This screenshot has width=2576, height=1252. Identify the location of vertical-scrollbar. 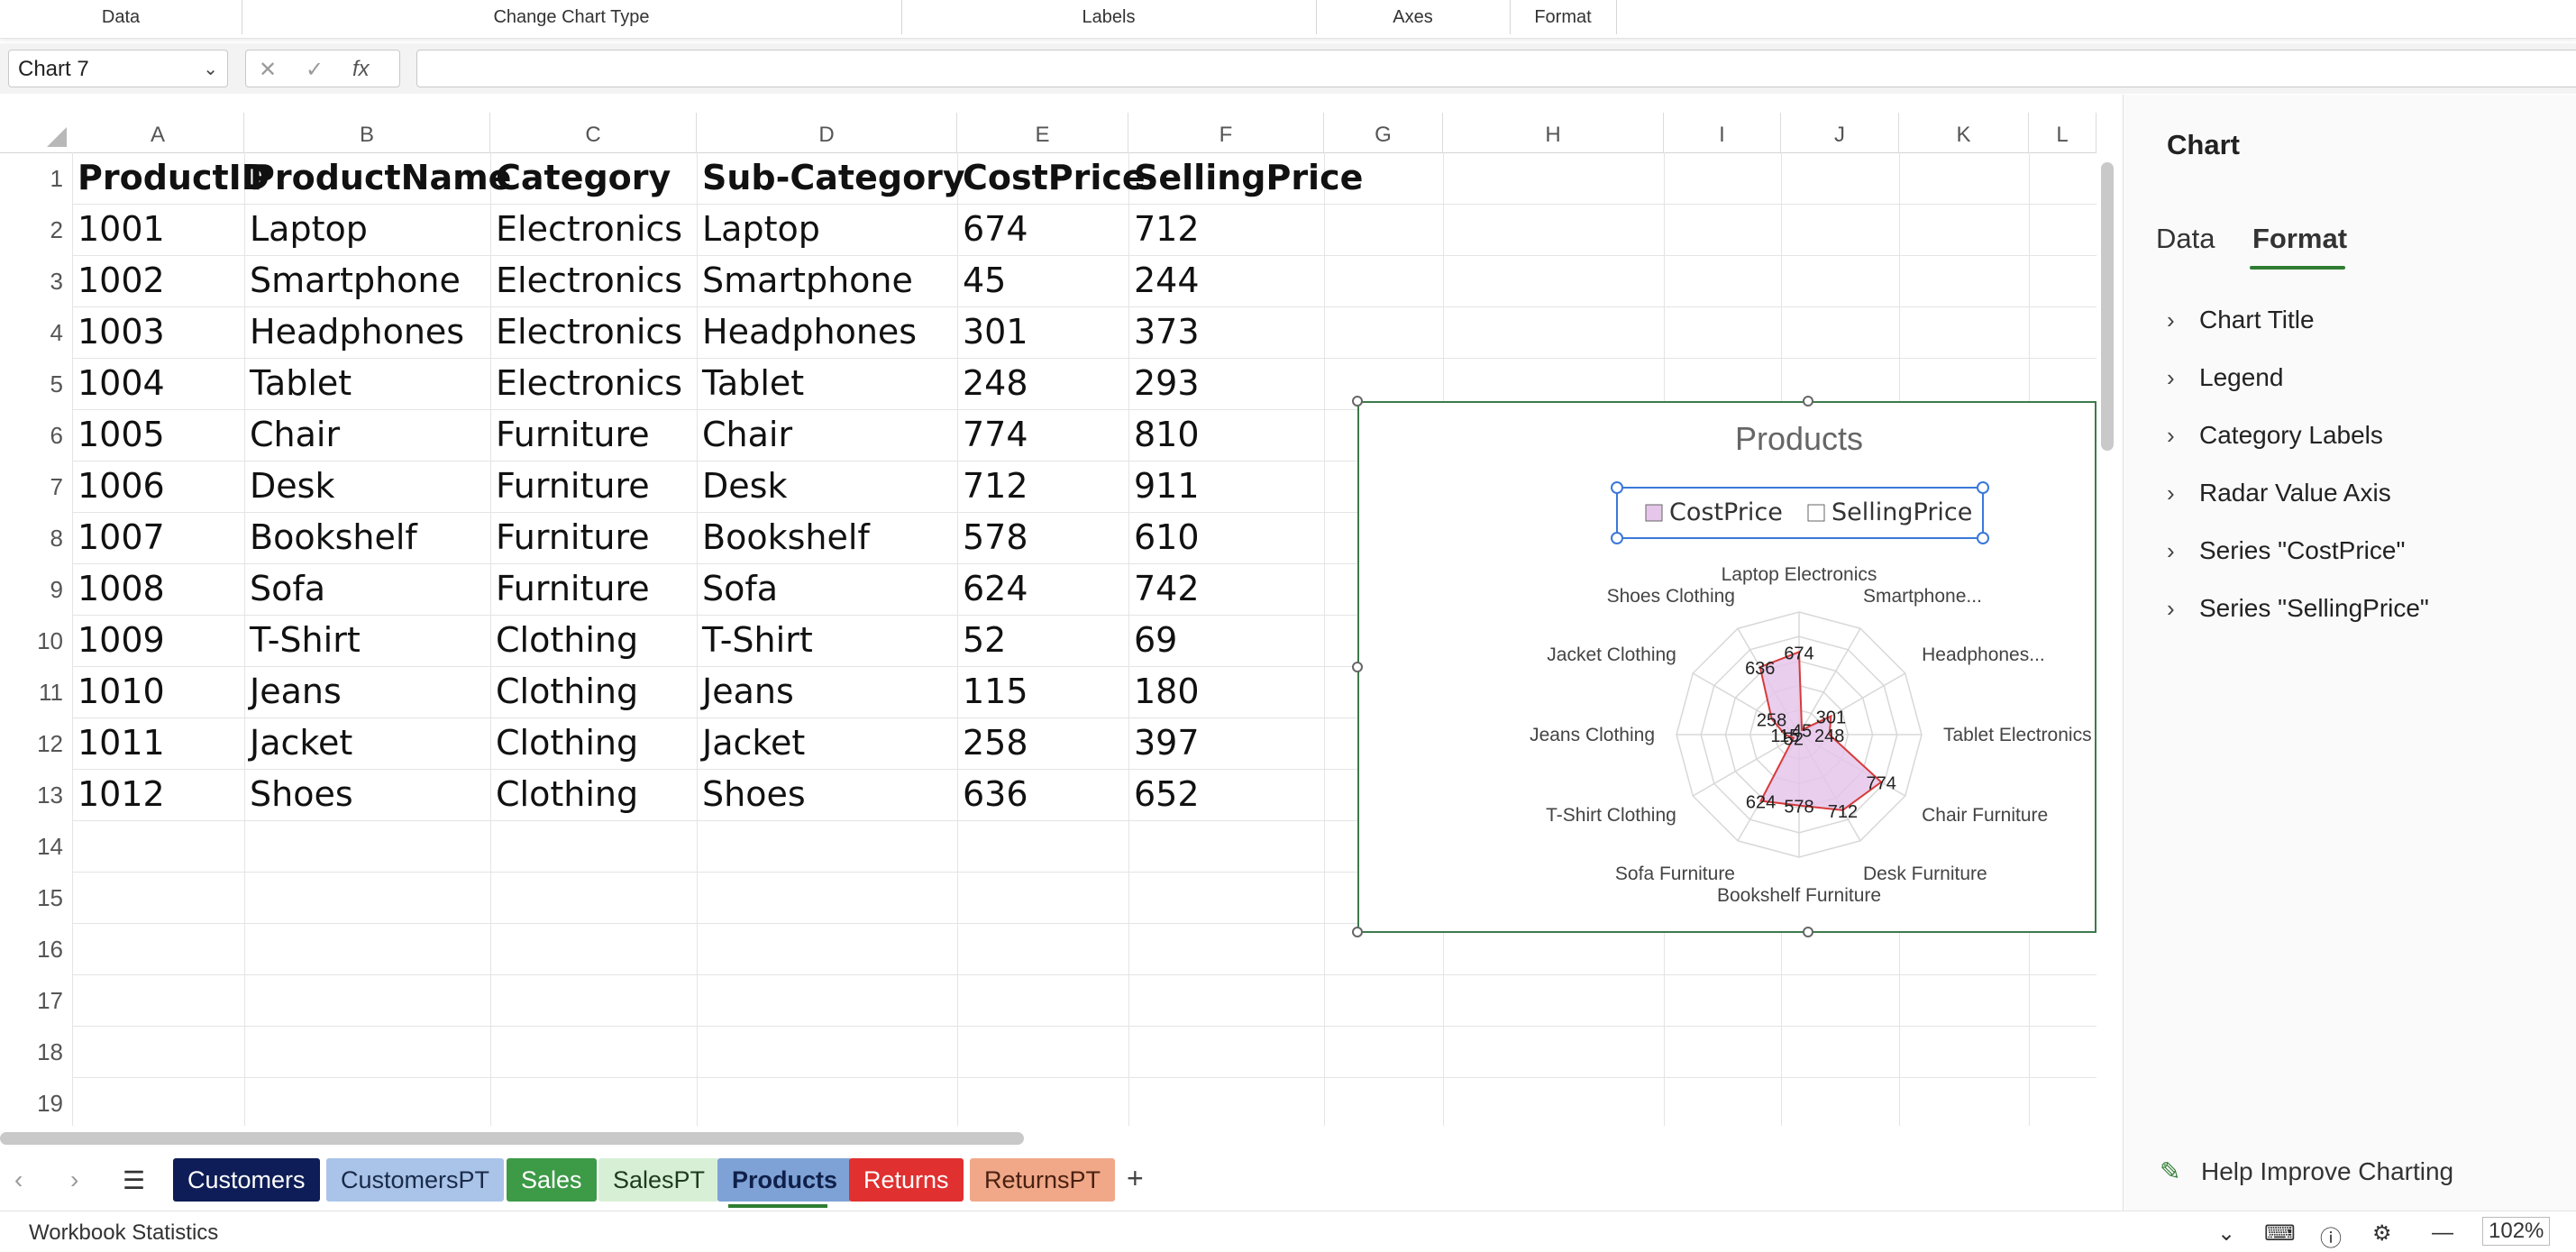
(2107, 306).